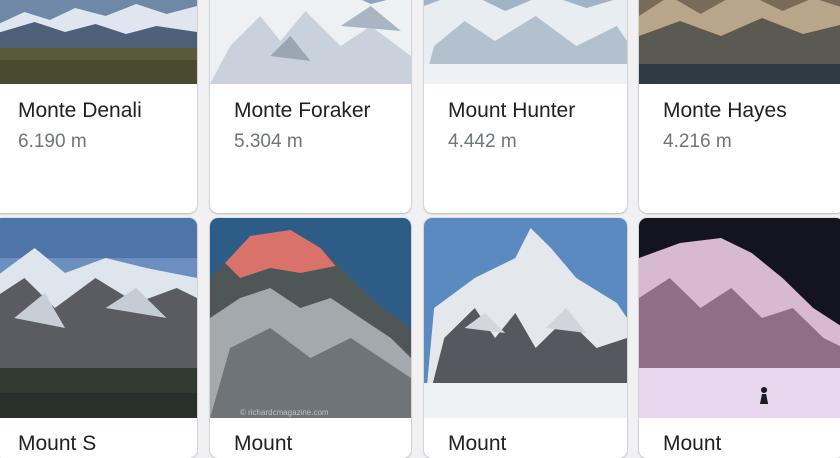 The height and width of the screenshot is (458, 840). I want to click on mountain-name: Mount S, so click(57, 443).